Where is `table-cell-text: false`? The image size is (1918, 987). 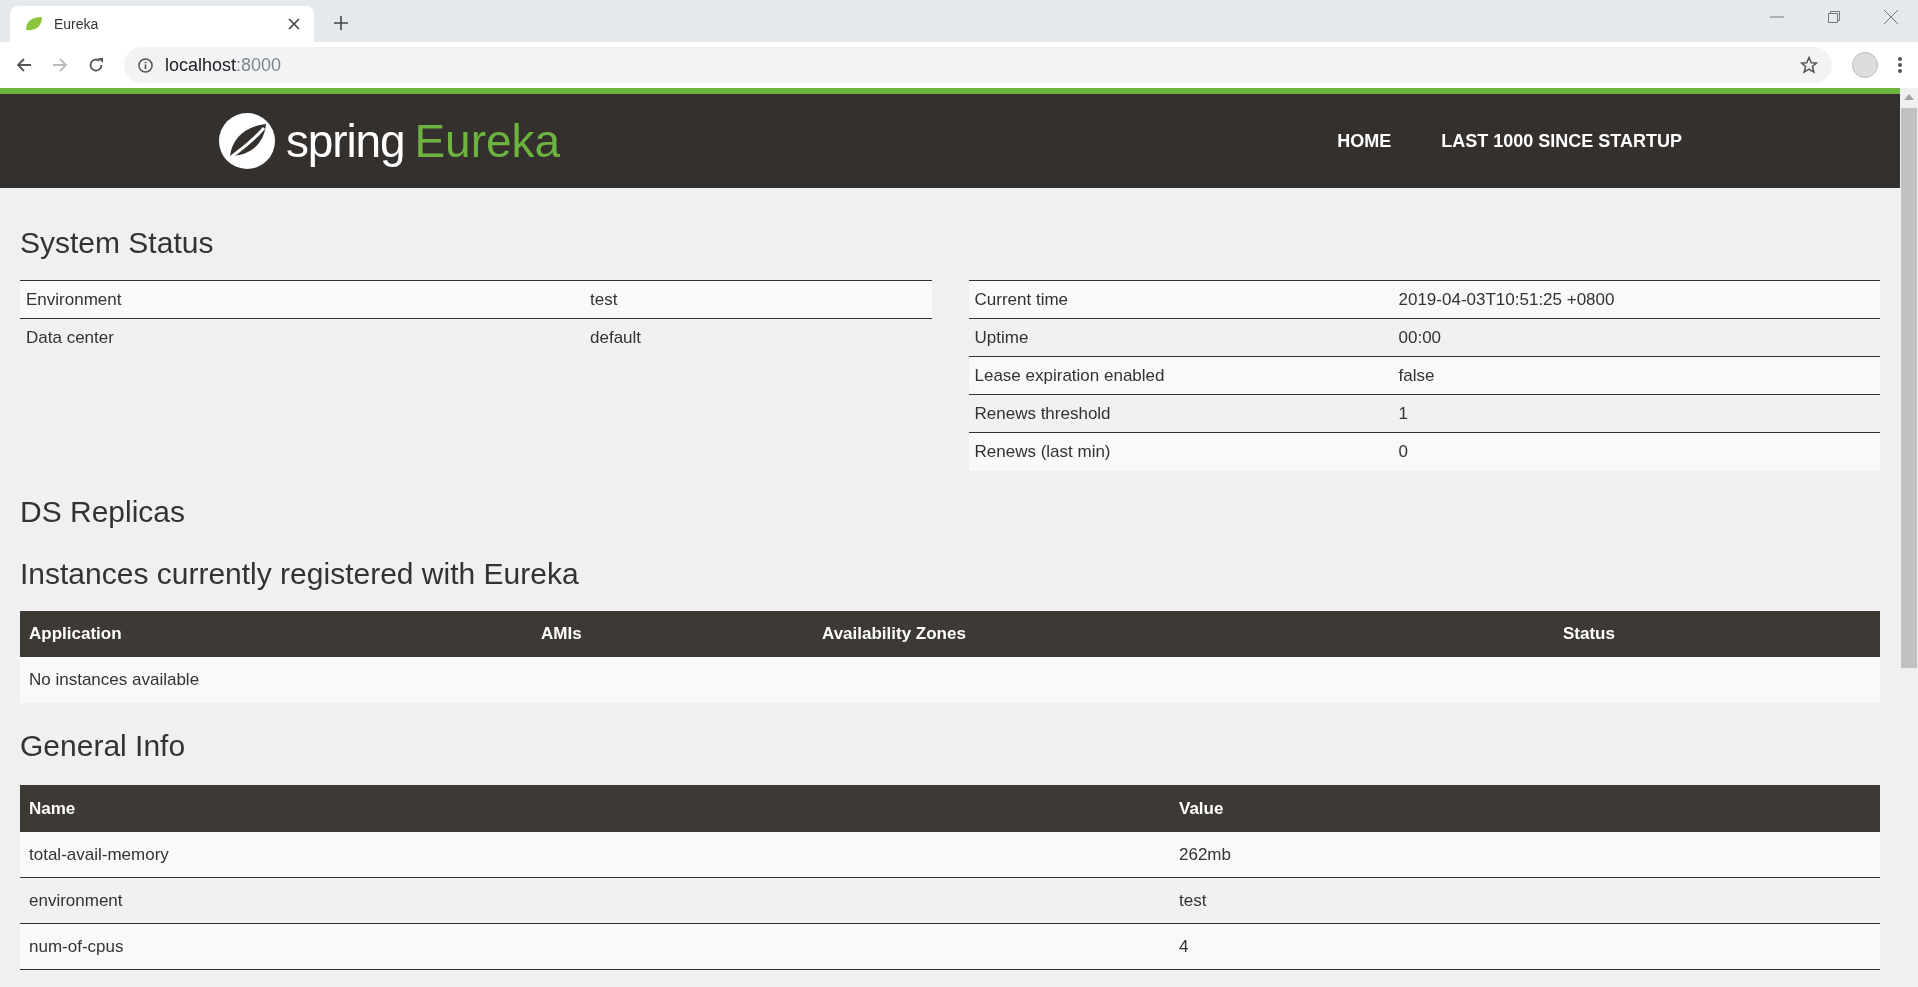 table-cell-text: false is located at coordinates (1417, 375).